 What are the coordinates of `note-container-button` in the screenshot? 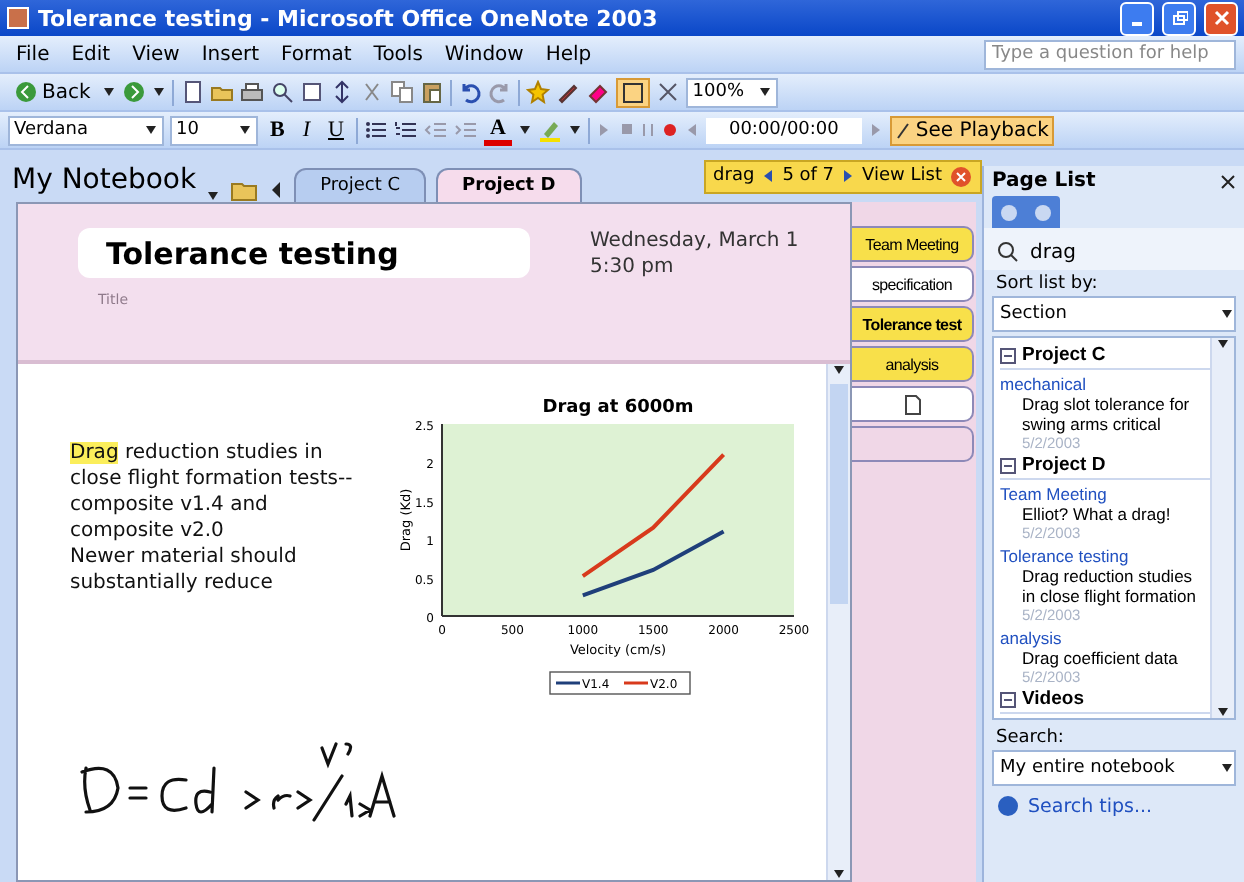 It's located at (633, 92).